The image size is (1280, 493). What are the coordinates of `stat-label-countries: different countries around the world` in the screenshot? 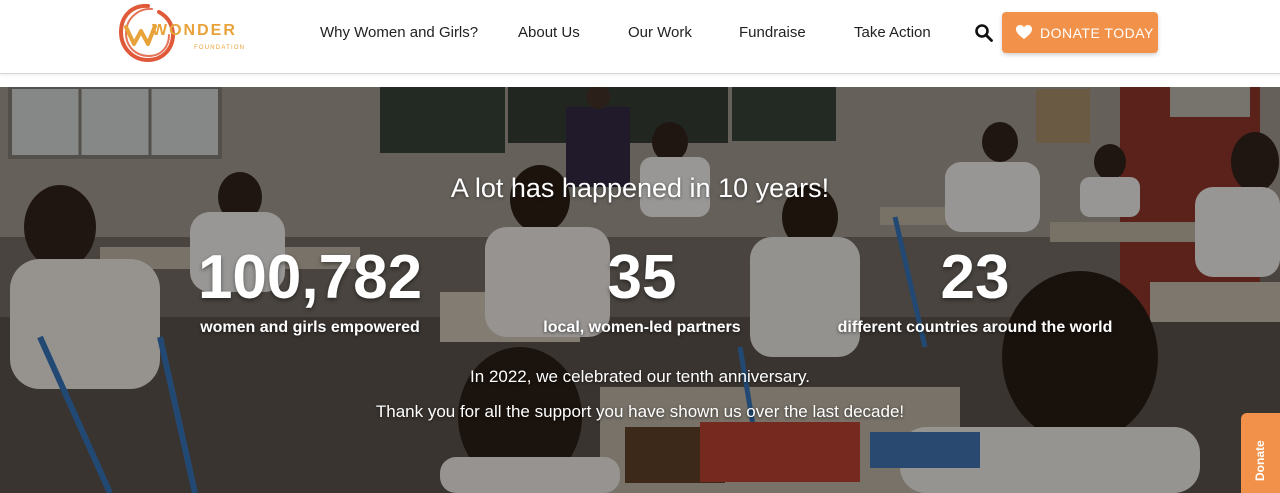 It's located at (975, 327).